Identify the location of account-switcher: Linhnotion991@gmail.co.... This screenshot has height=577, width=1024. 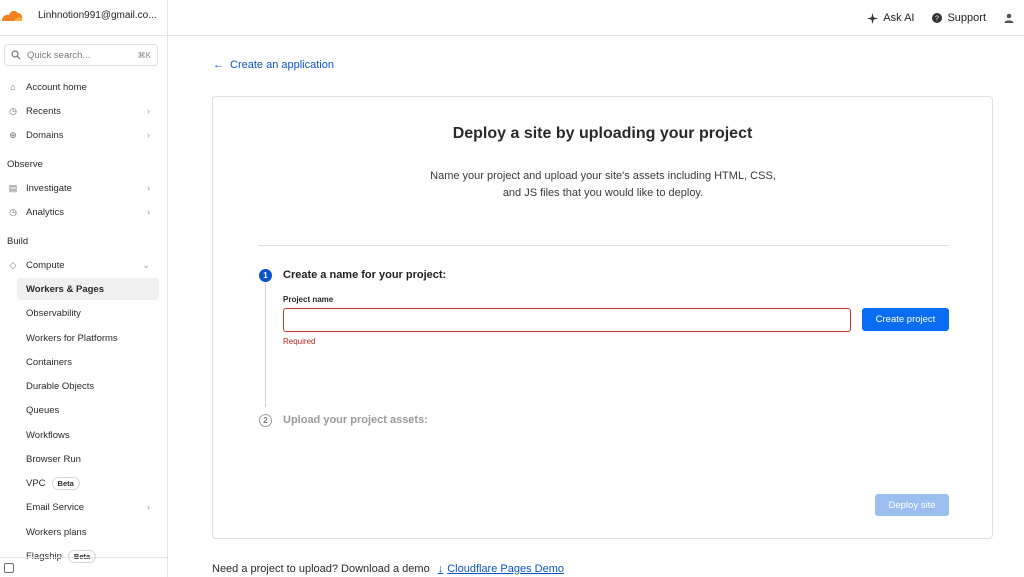
(84, 18).